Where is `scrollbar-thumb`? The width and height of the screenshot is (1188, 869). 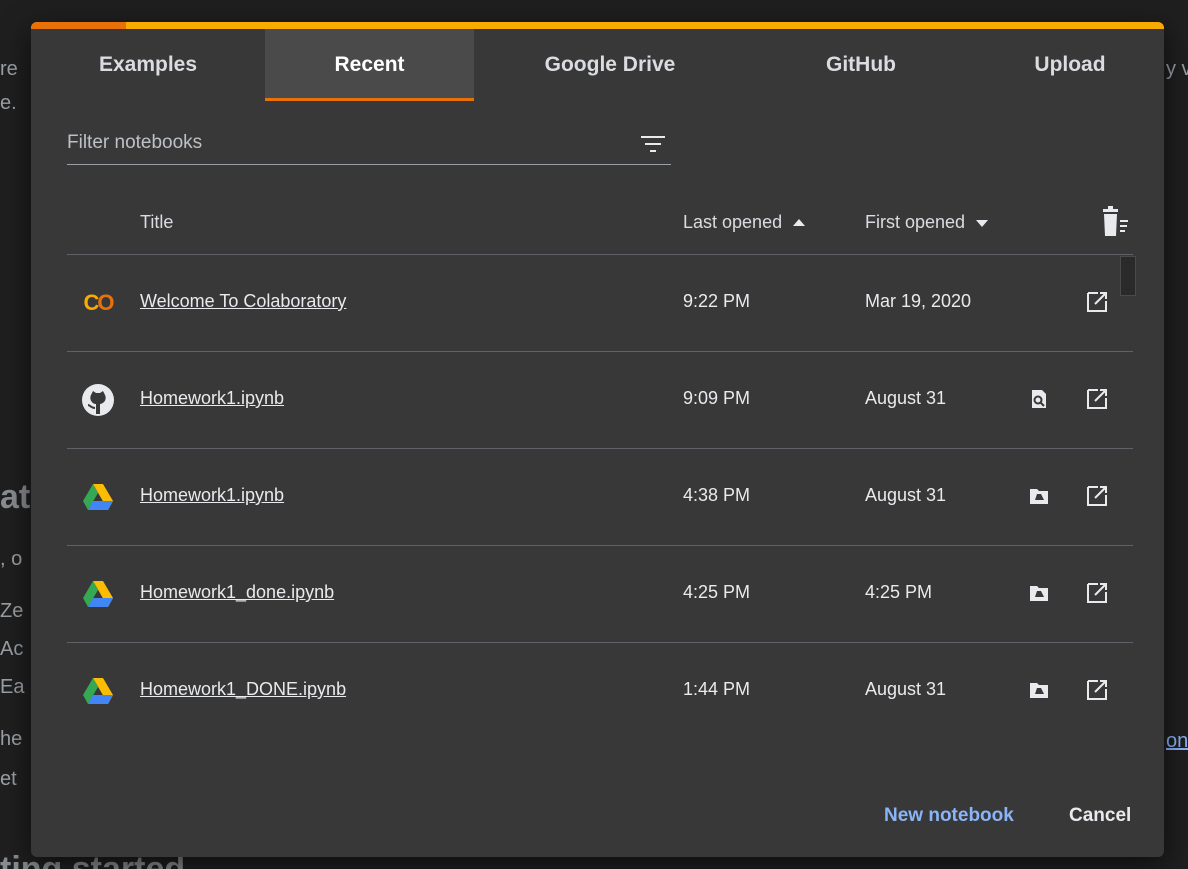 scrollbar-thumb is located at coordinates (1128, 276).